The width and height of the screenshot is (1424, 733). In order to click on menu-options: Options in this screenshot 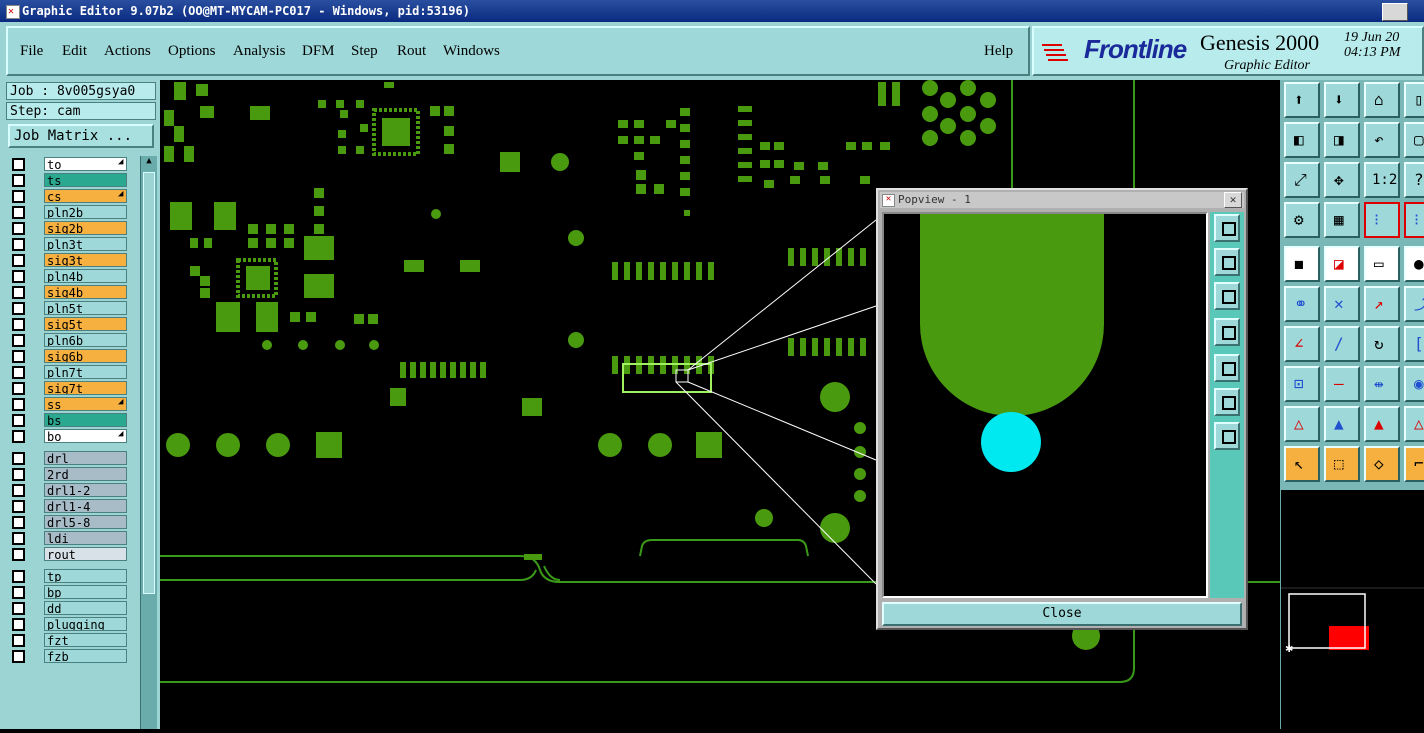, I will do `click(192, 51)`.